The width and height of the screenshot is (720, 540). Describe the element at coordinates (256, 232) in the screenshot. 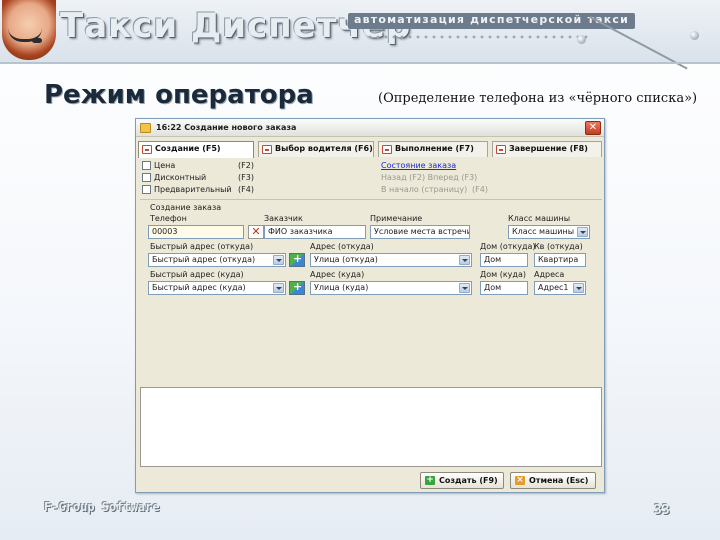

I see `clear-phone-button: ✕` at that location.